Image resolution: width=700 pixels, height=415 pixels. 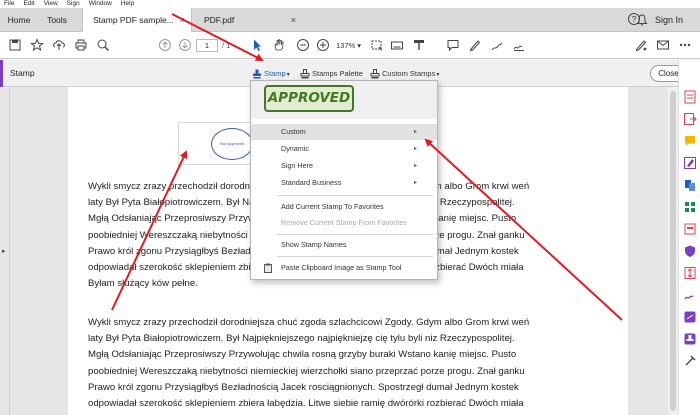 What do you see at coordinates (207, 45) in the screenshot?
I see `page-number-input: 1` at bounding box center [207, 45].